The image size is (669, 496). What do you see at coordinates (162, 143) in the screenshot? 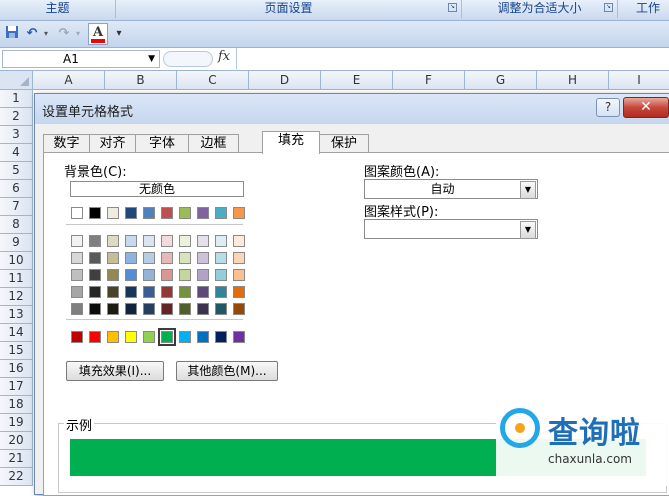
I see `tab-font: 字体` at bounding box center [162, 143].